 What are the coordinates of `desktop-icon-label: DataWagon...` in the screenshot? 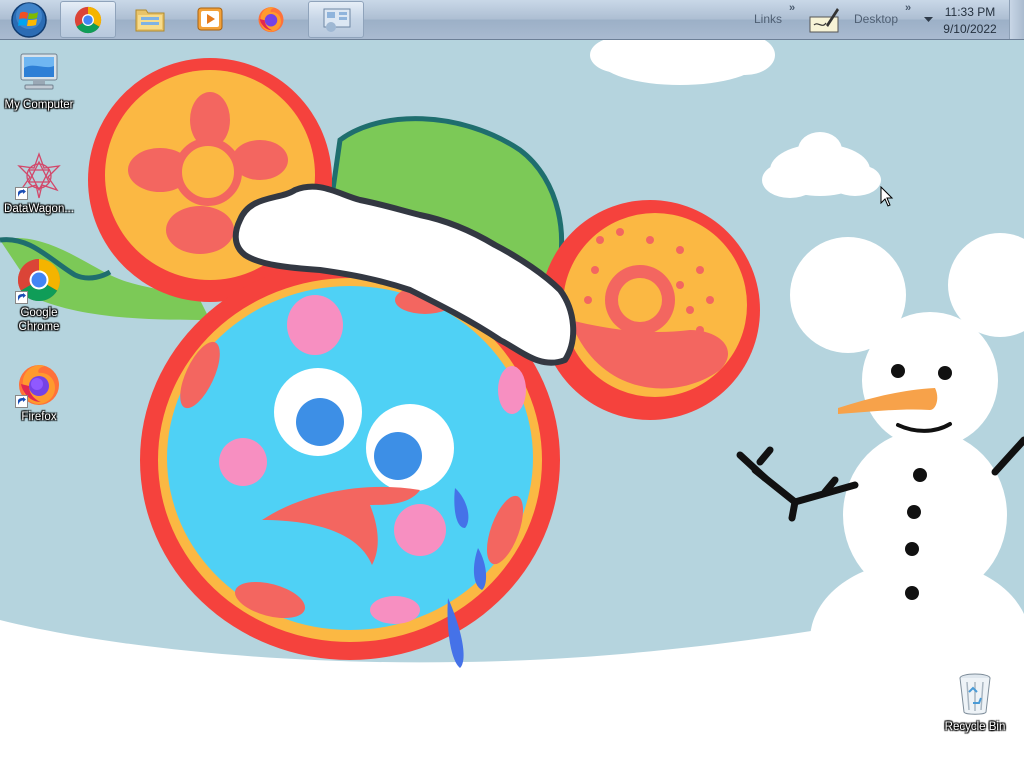 It's located at (39, 209).